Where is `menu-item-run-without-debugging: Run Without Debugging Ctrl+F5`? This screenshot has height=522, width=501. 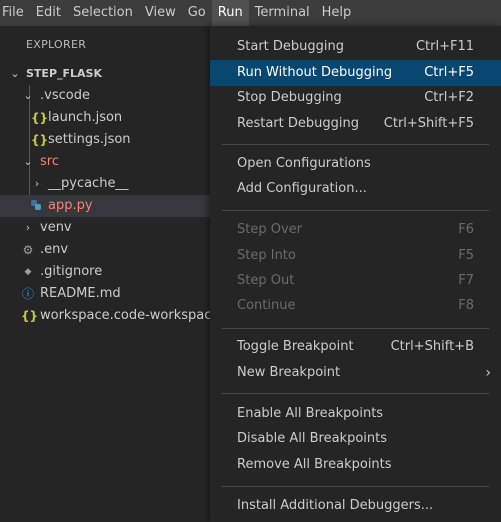
menu-item-run-without-debugging: Run Without Debugging Ctrl+F5 is located at coordinates (355, 73).